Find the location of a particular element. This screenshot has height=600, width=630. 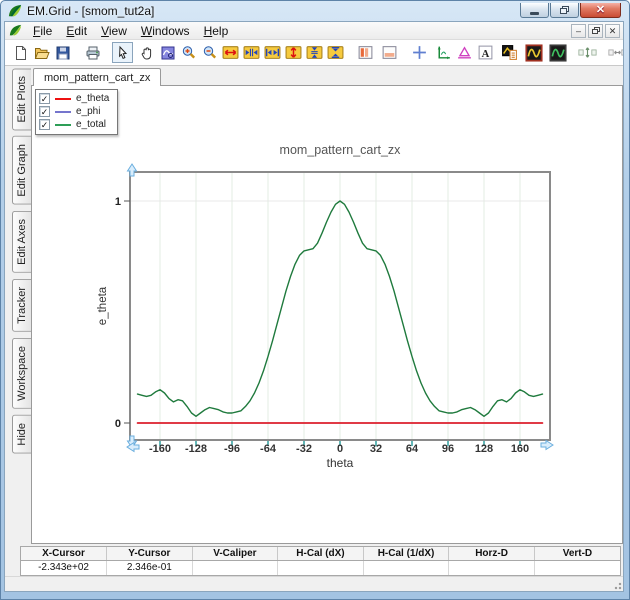

shrink-y-icon is located at coordinates (314, 52).